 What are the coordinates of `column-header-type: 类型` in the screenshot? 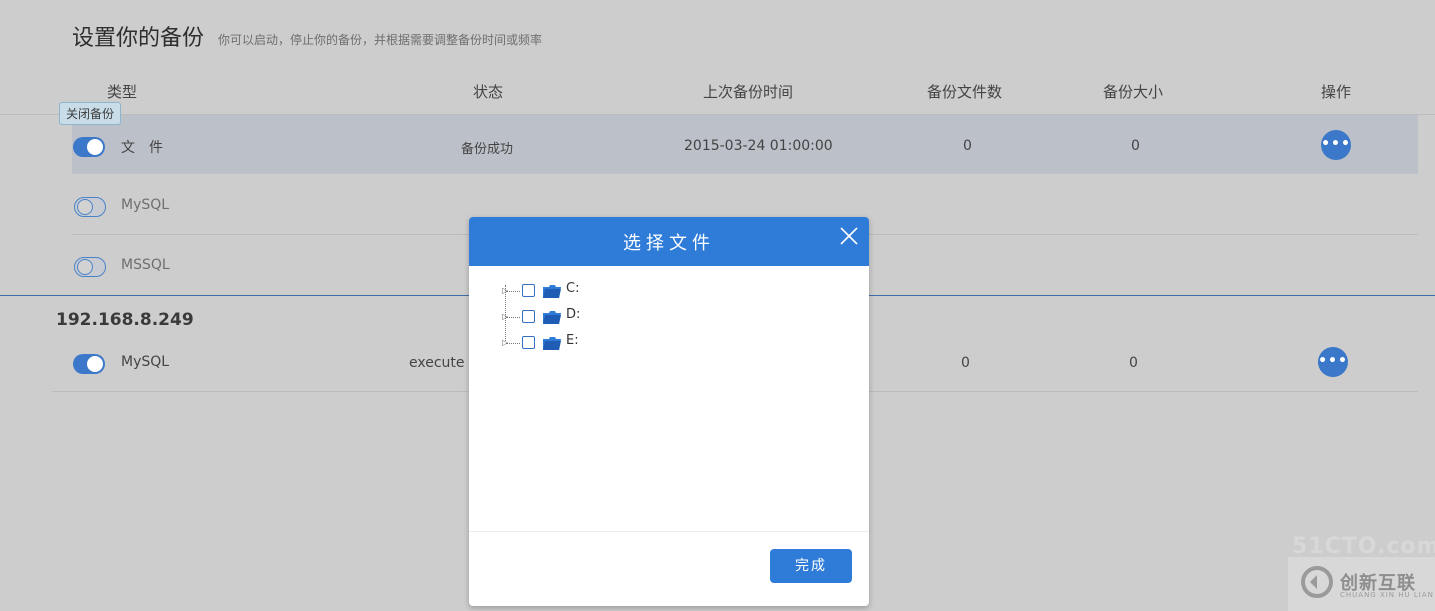 It's located at (122, 92).